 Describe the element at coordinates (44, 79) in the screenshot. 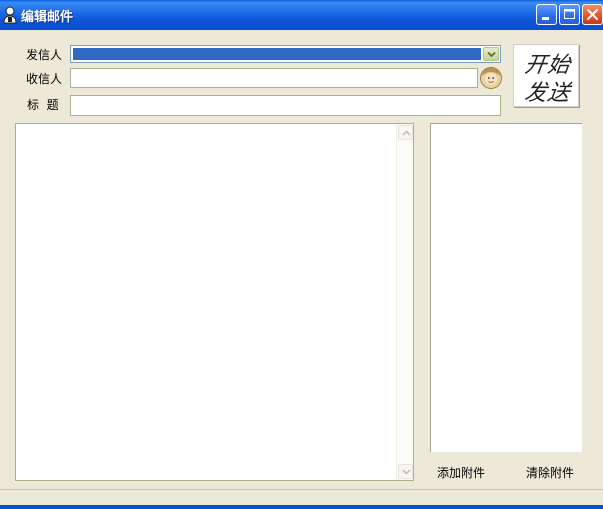

I see `to-label: 收信人` at that location.